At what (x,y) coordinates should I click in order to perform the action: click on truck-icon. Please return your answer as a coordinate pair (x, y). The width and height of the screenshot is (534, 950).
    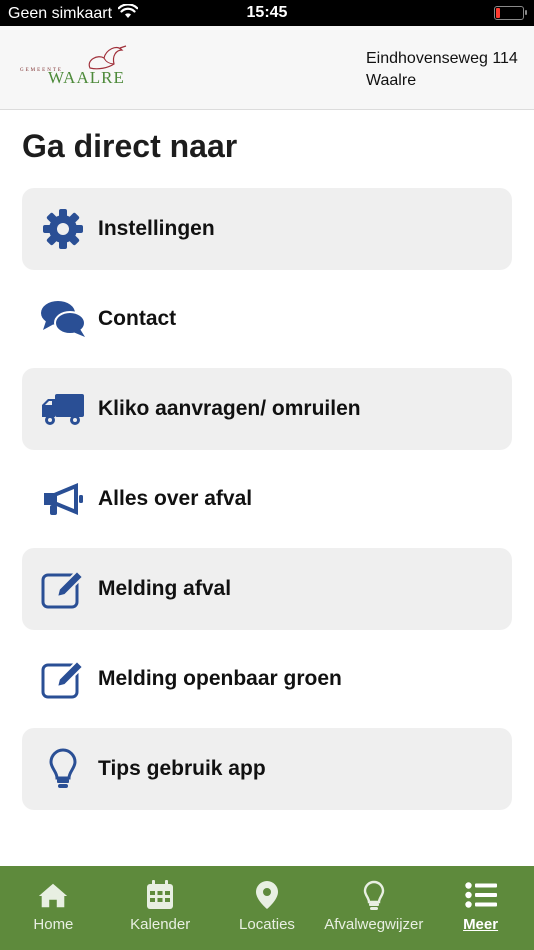
    Looking at the image, I should click on (63, 409).